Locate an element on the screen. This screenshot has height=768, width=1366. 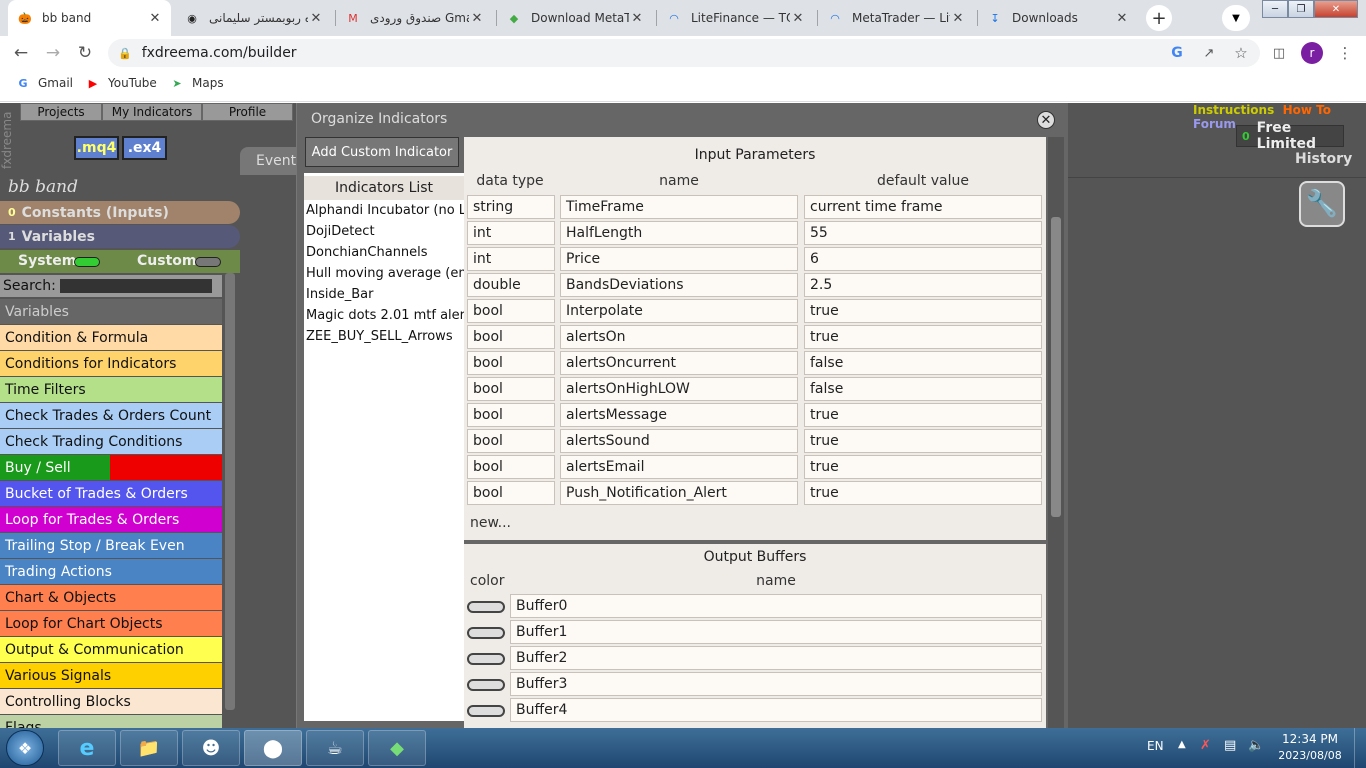
link-forum: Forum is located at coordinates (1214, 124).